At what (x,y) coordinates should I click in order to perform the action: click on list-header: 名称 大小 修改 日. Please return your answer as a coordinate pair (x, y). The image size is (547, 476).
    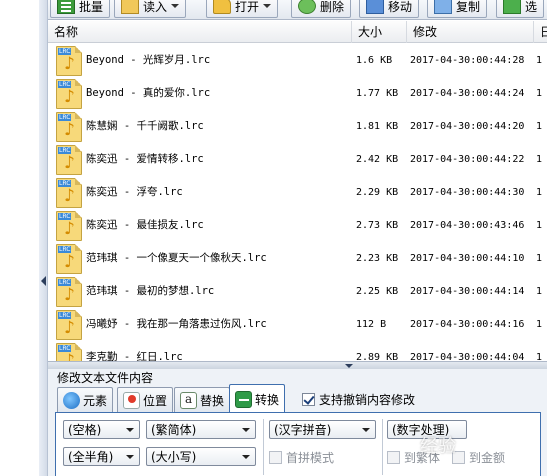
    Looking at the image, I should click on (297, 32).